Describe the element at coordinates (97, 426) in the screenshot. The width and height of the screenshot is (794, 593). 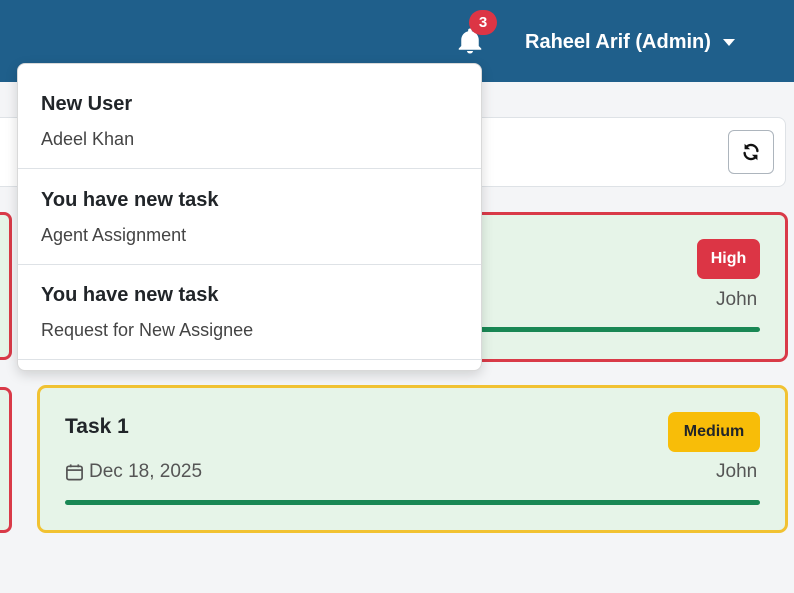
I see `task-title: Task 1` at that location.